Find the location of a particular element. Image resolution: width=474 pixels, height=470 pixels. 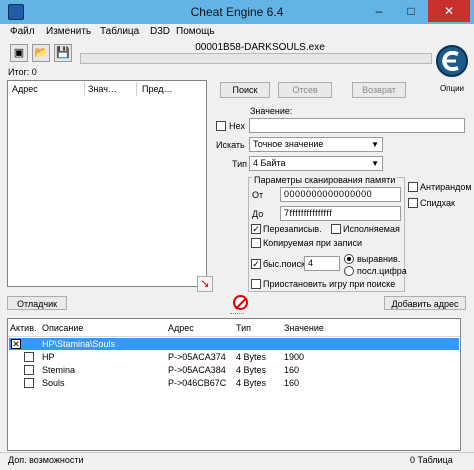

next-scan-button: Отсев is located at coordinates (305, 90).